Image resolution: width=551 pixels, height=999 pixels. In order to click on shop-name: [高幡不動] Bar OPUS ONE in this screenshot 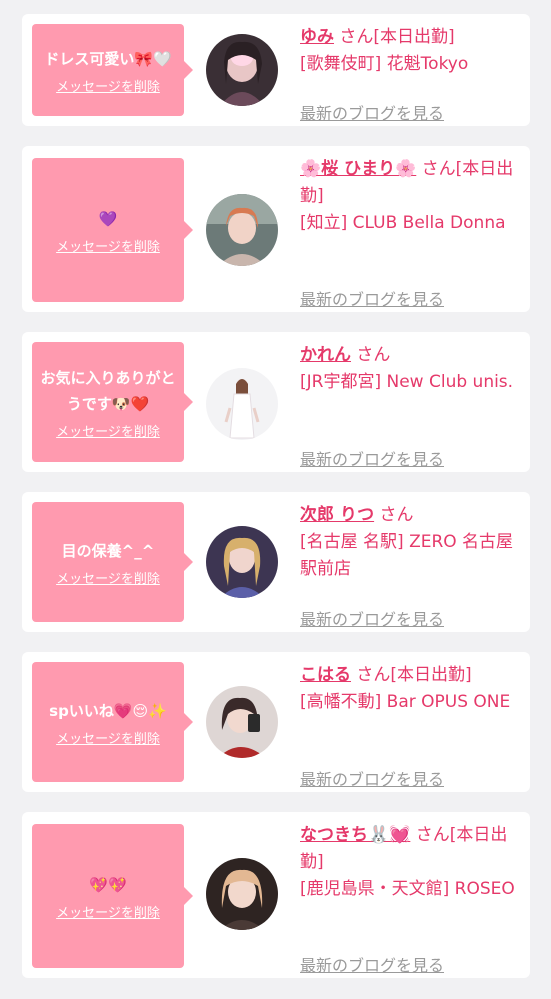, I will do `click(405, 702)`.